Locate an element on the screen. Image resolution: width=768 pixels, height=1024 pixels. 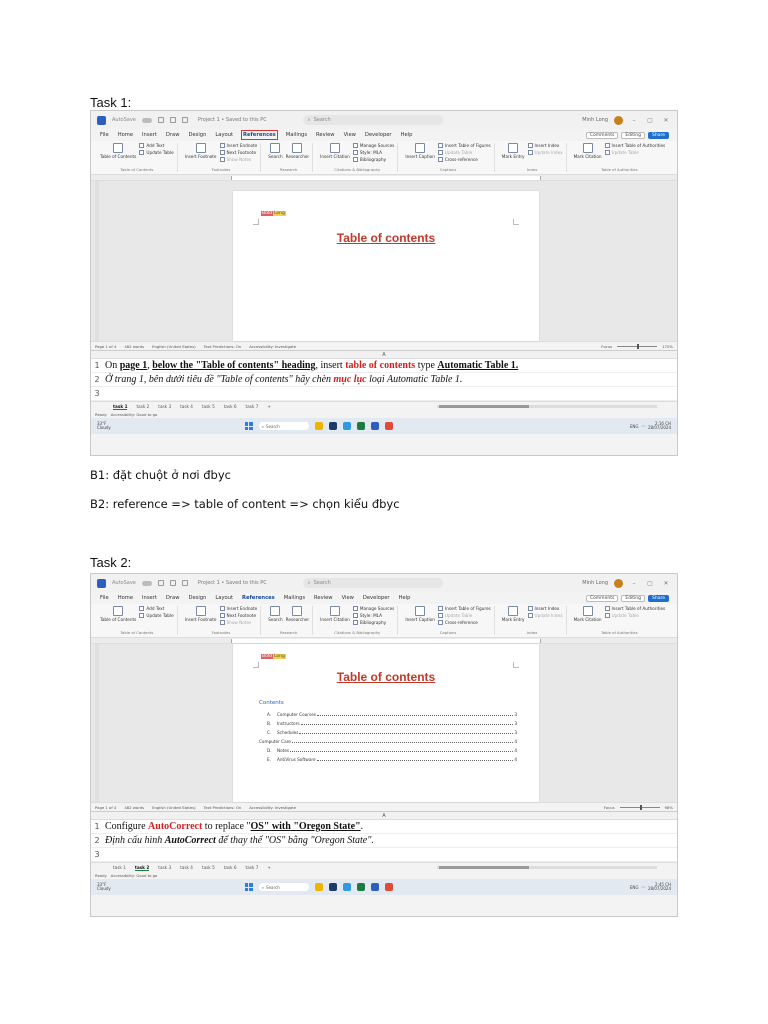
zoom-slider is located at coordinates (637, 346).